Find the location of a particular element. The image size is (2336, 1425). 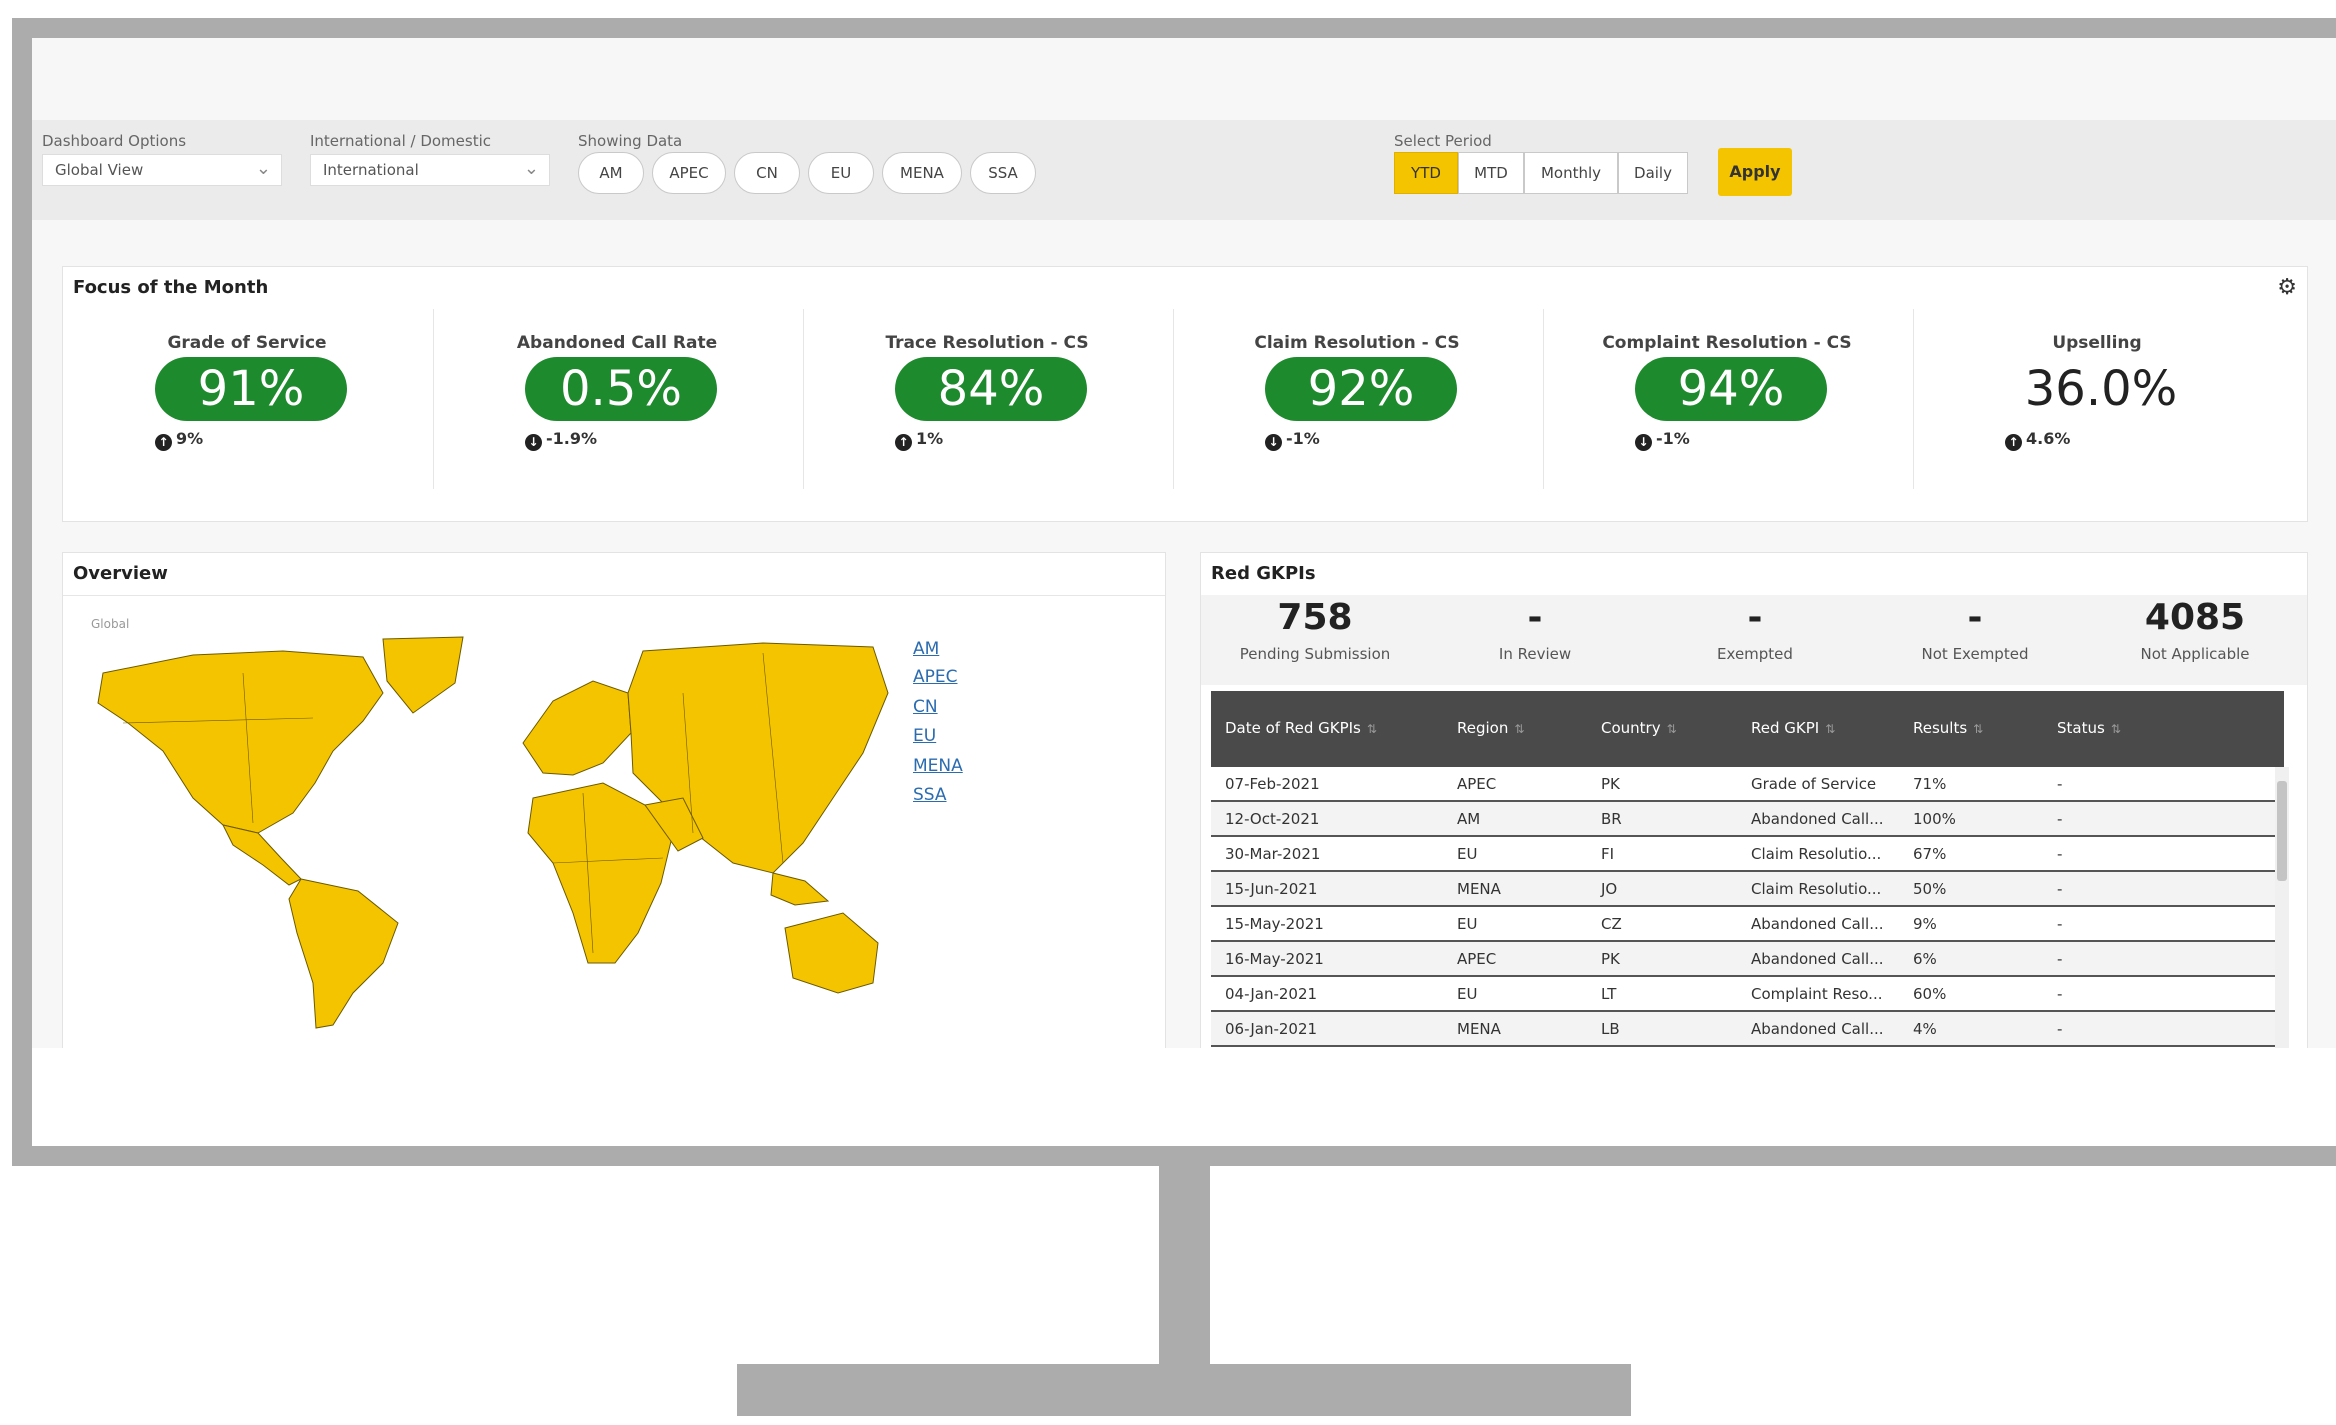

kpi-label: Upselling is located at coordinates (2097, 343).